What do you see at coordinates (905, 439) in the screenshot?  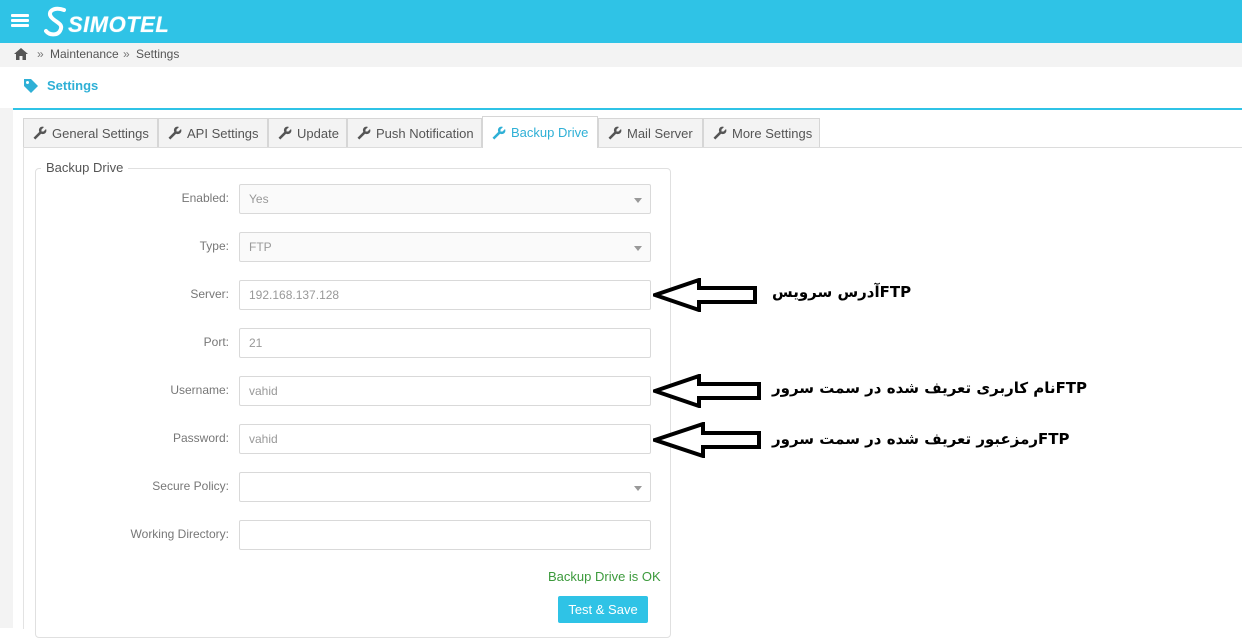 I see `annotation-label: رمزعبور تعریف شده در سمت سرور` at bounding box center [905, 439].